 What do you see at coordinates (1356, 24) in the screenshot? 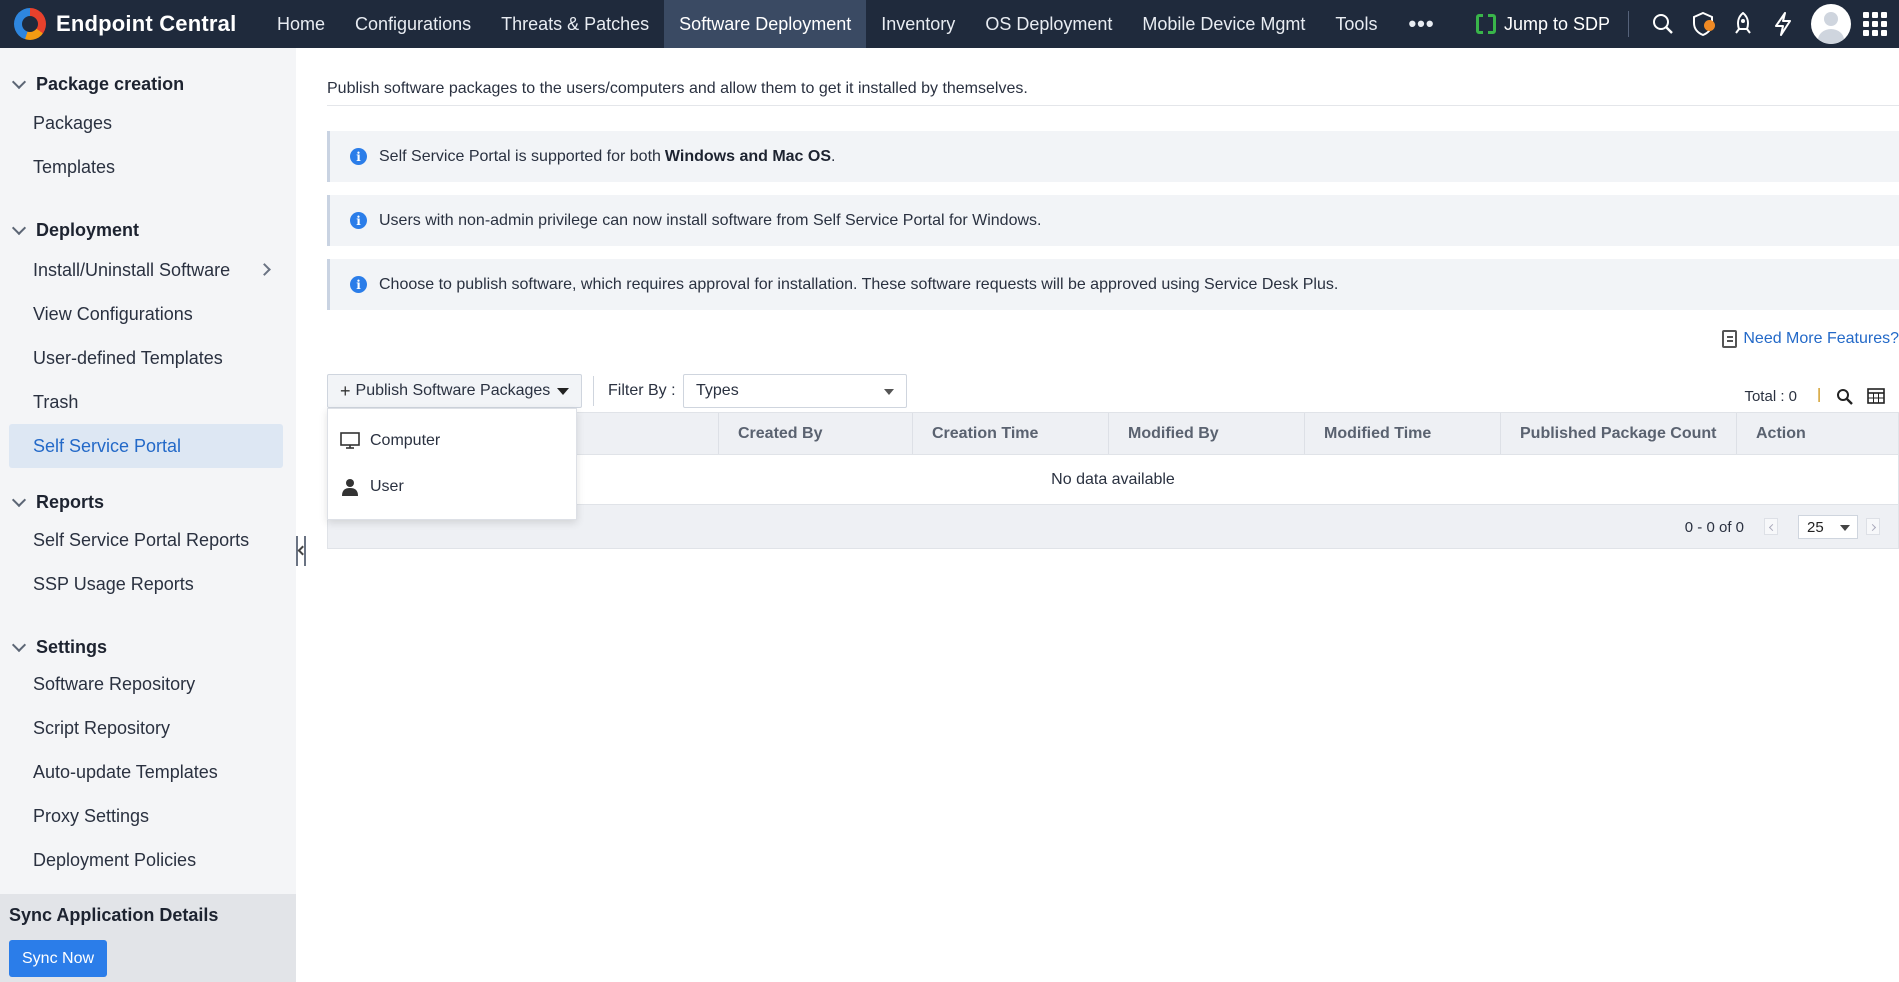
I see `nav-tools: Tools` at bounding box center [1356, 24].